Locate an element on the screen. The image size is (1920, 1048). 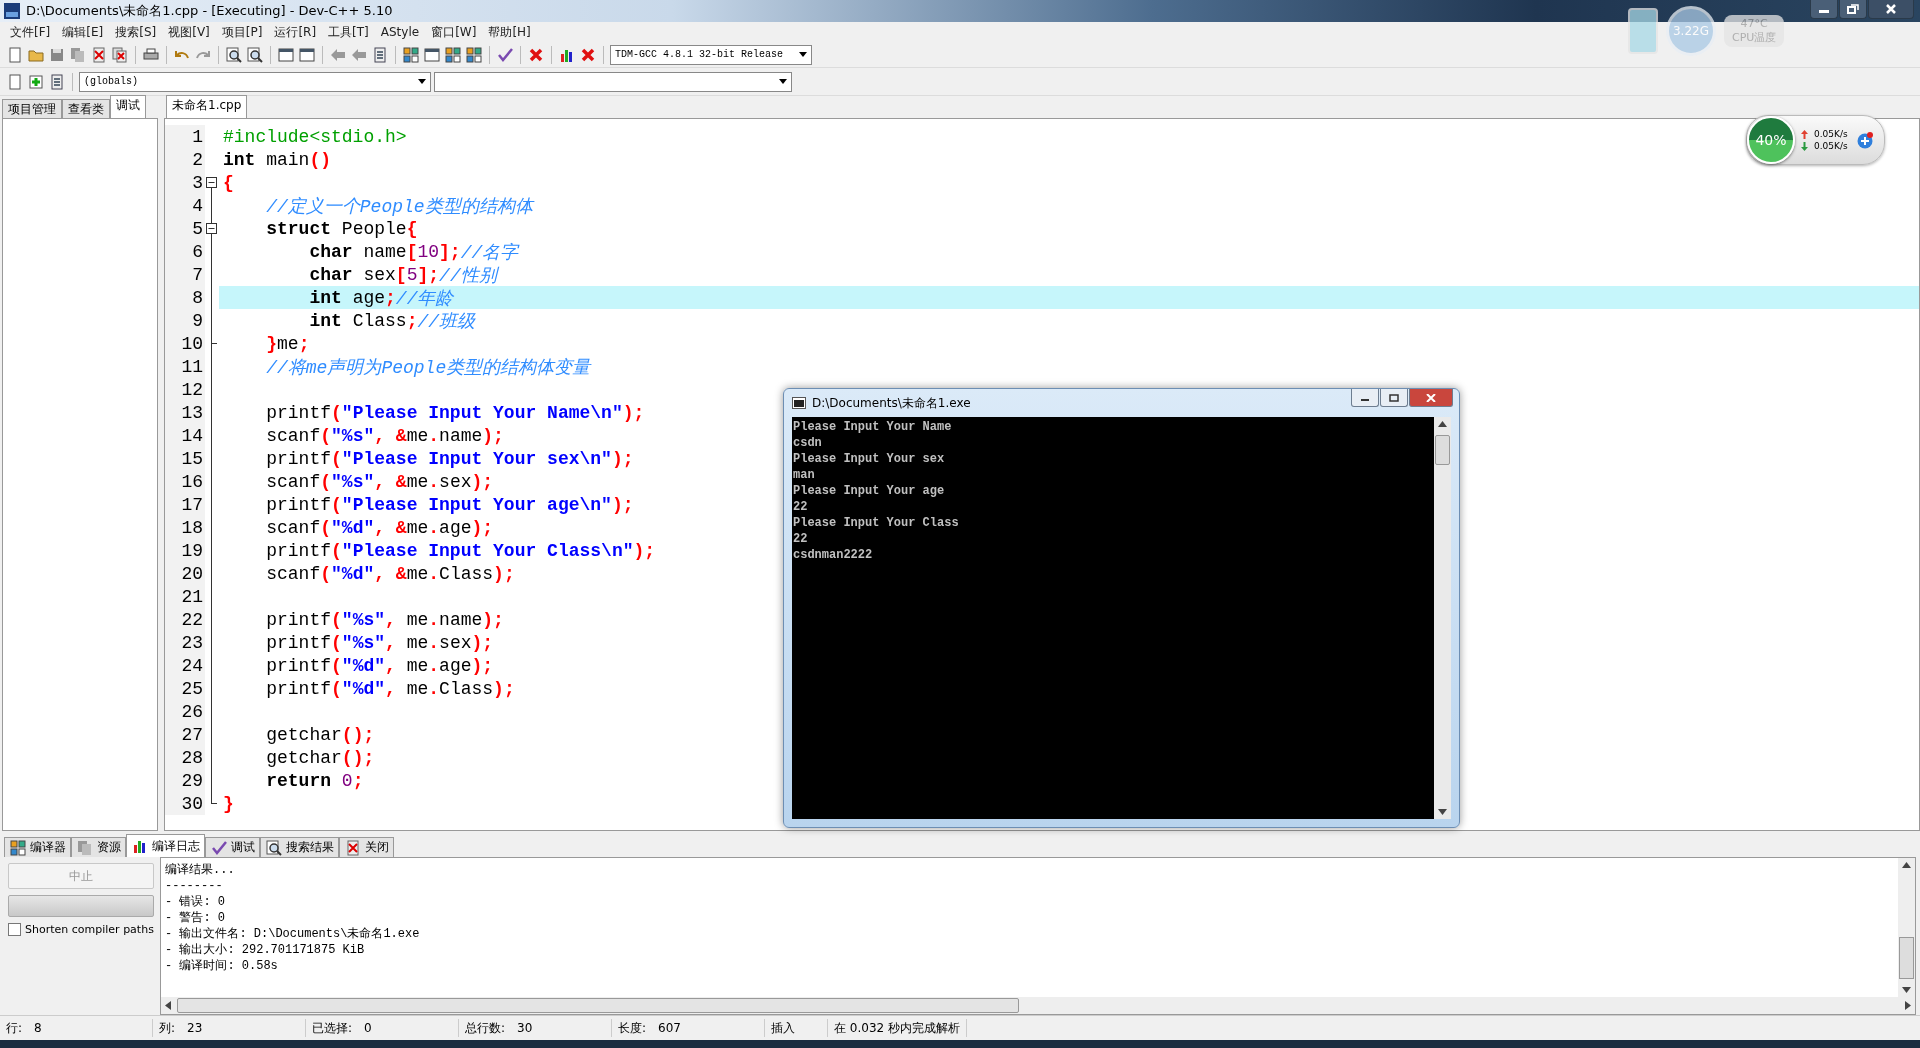
panel-tab: 搜索结果 is located at coordinates (299, 847).